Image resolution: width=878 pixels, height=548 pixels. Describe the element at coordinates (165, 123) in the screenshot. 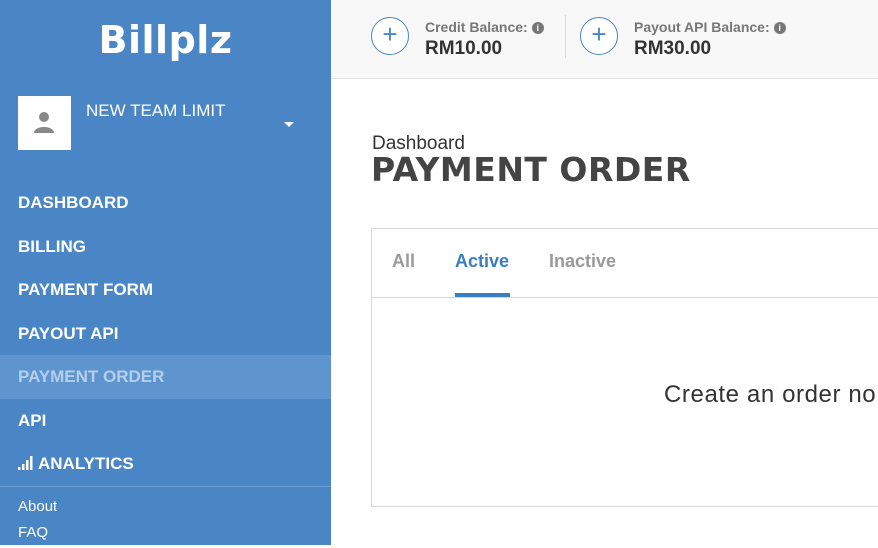

I see `team-switcher: NEW TEAM LIMIT` at that location.